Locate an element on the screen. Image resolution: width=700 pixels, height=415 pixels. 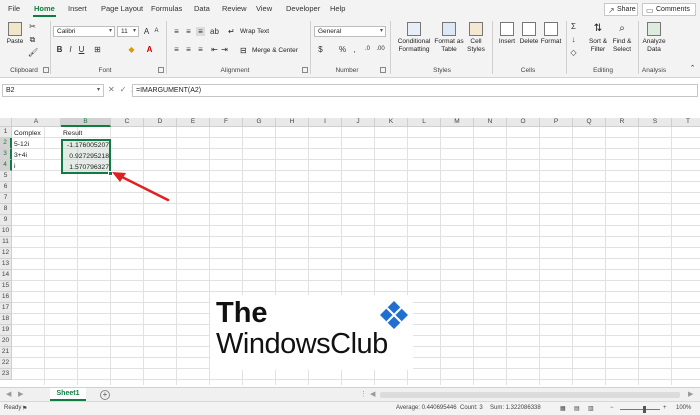
page-break-view-icon: ▥ is located at coordinates (591, 408).